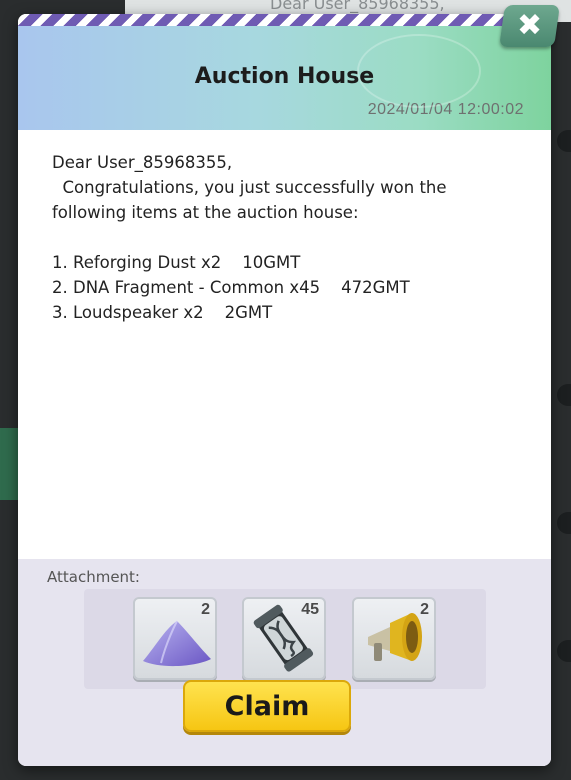  What do you see at coordinates (176, 262) in the screenshot?
I see `won-item: 1. Reforging Dust x2 10GMT` at bounding box center [176, 262].